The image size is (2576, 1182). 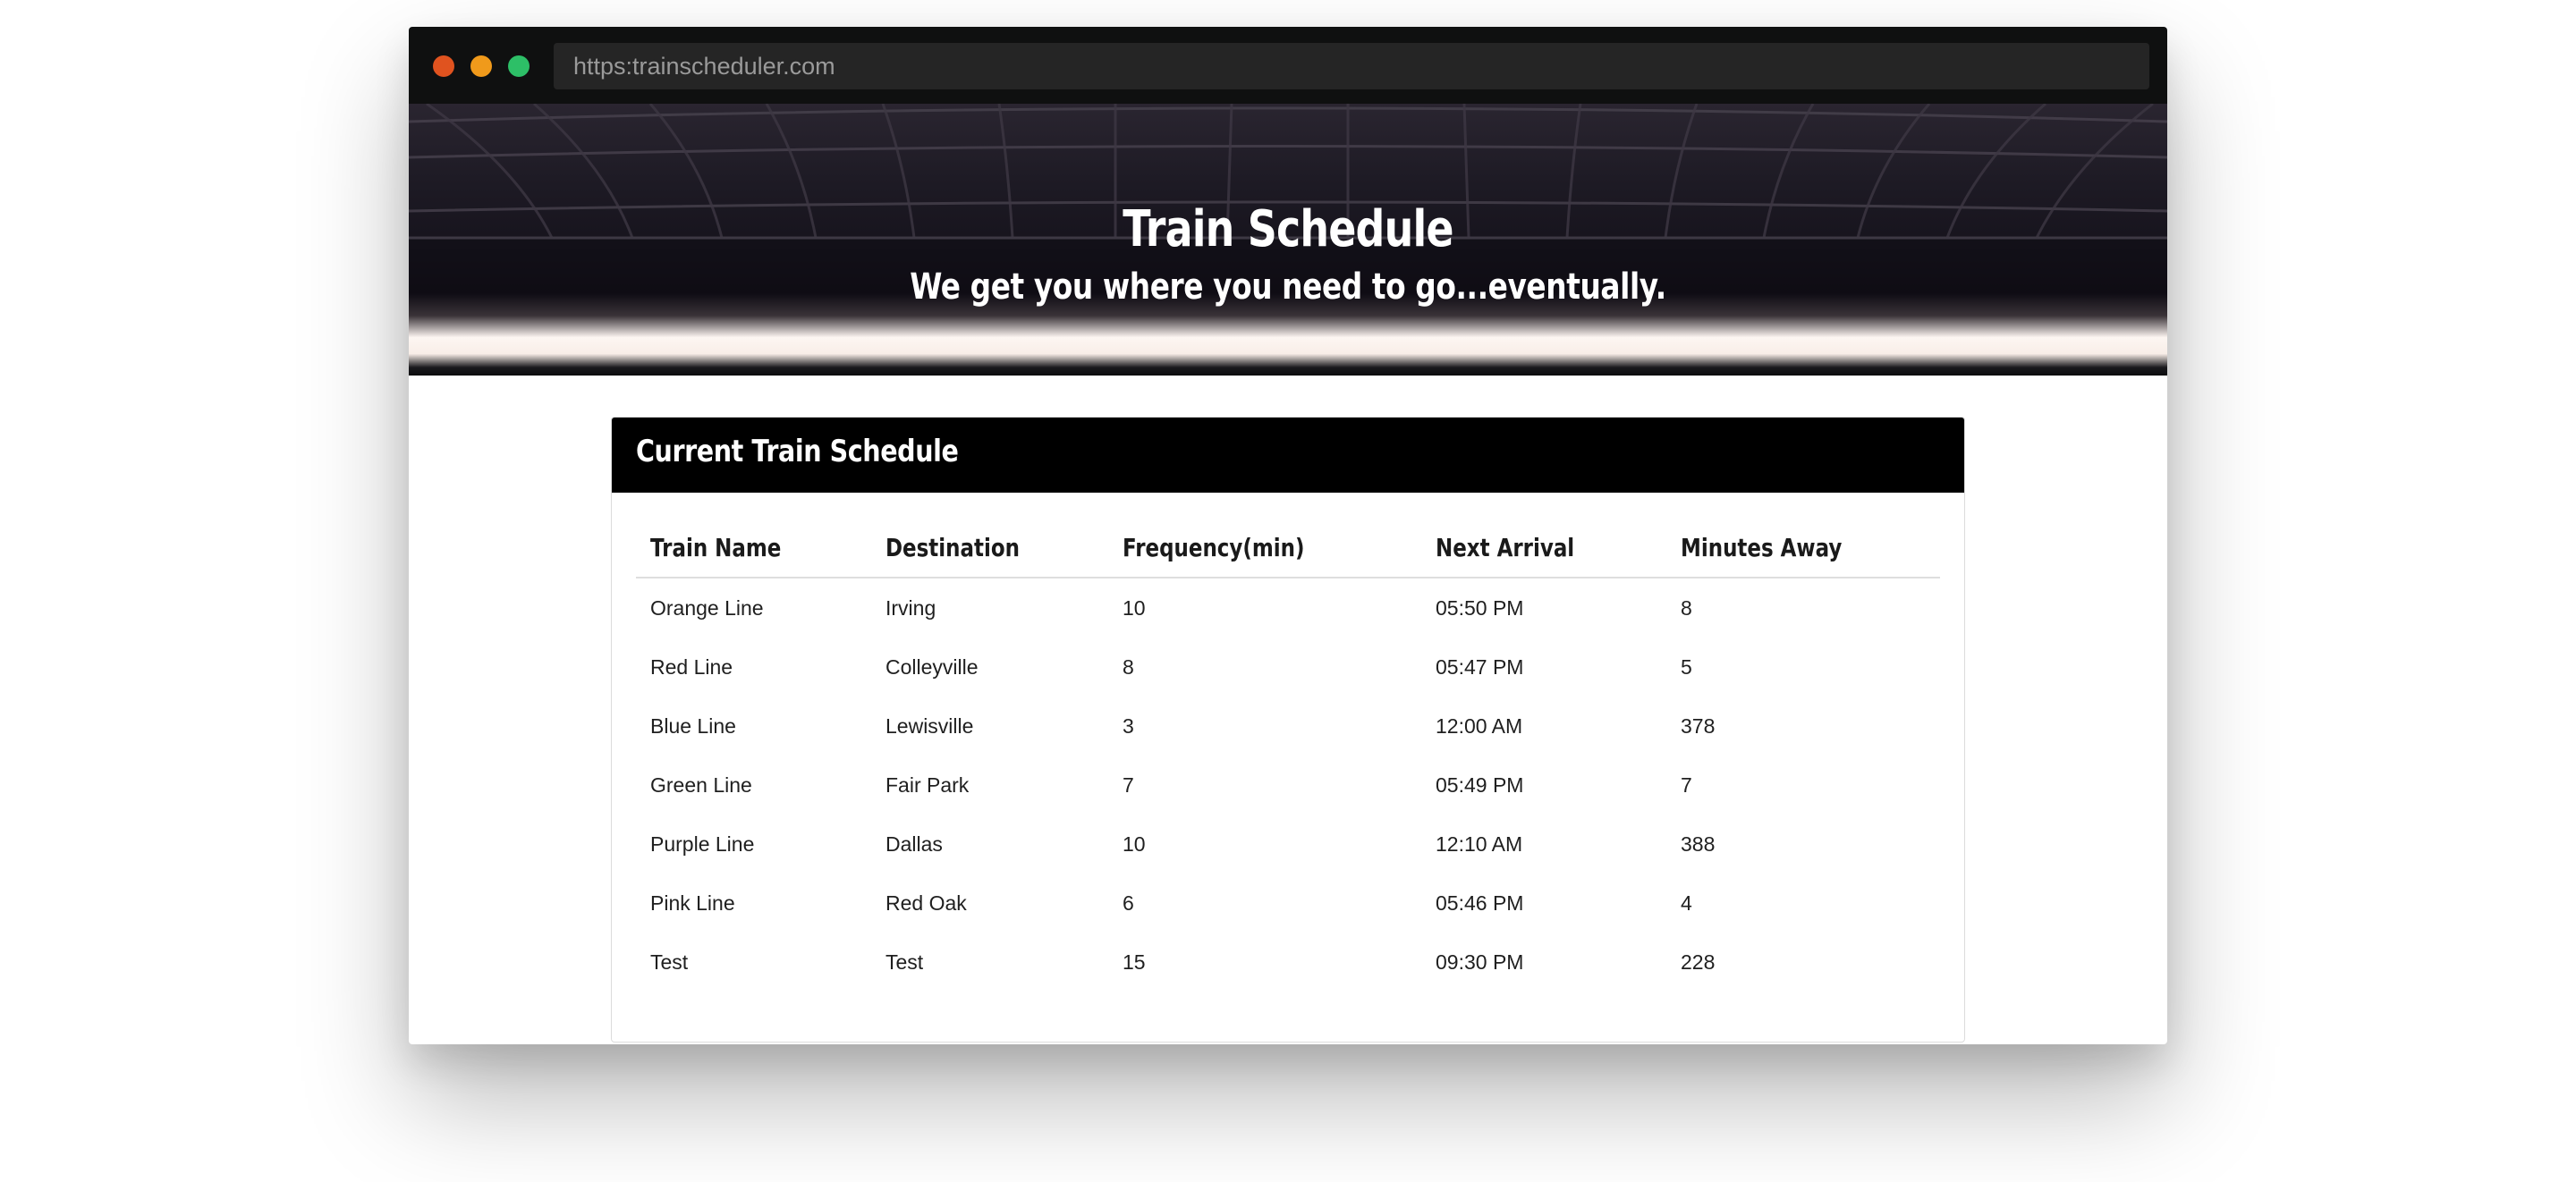 I want to click on frequency-cell: 15, so click(x=1134, y=962).